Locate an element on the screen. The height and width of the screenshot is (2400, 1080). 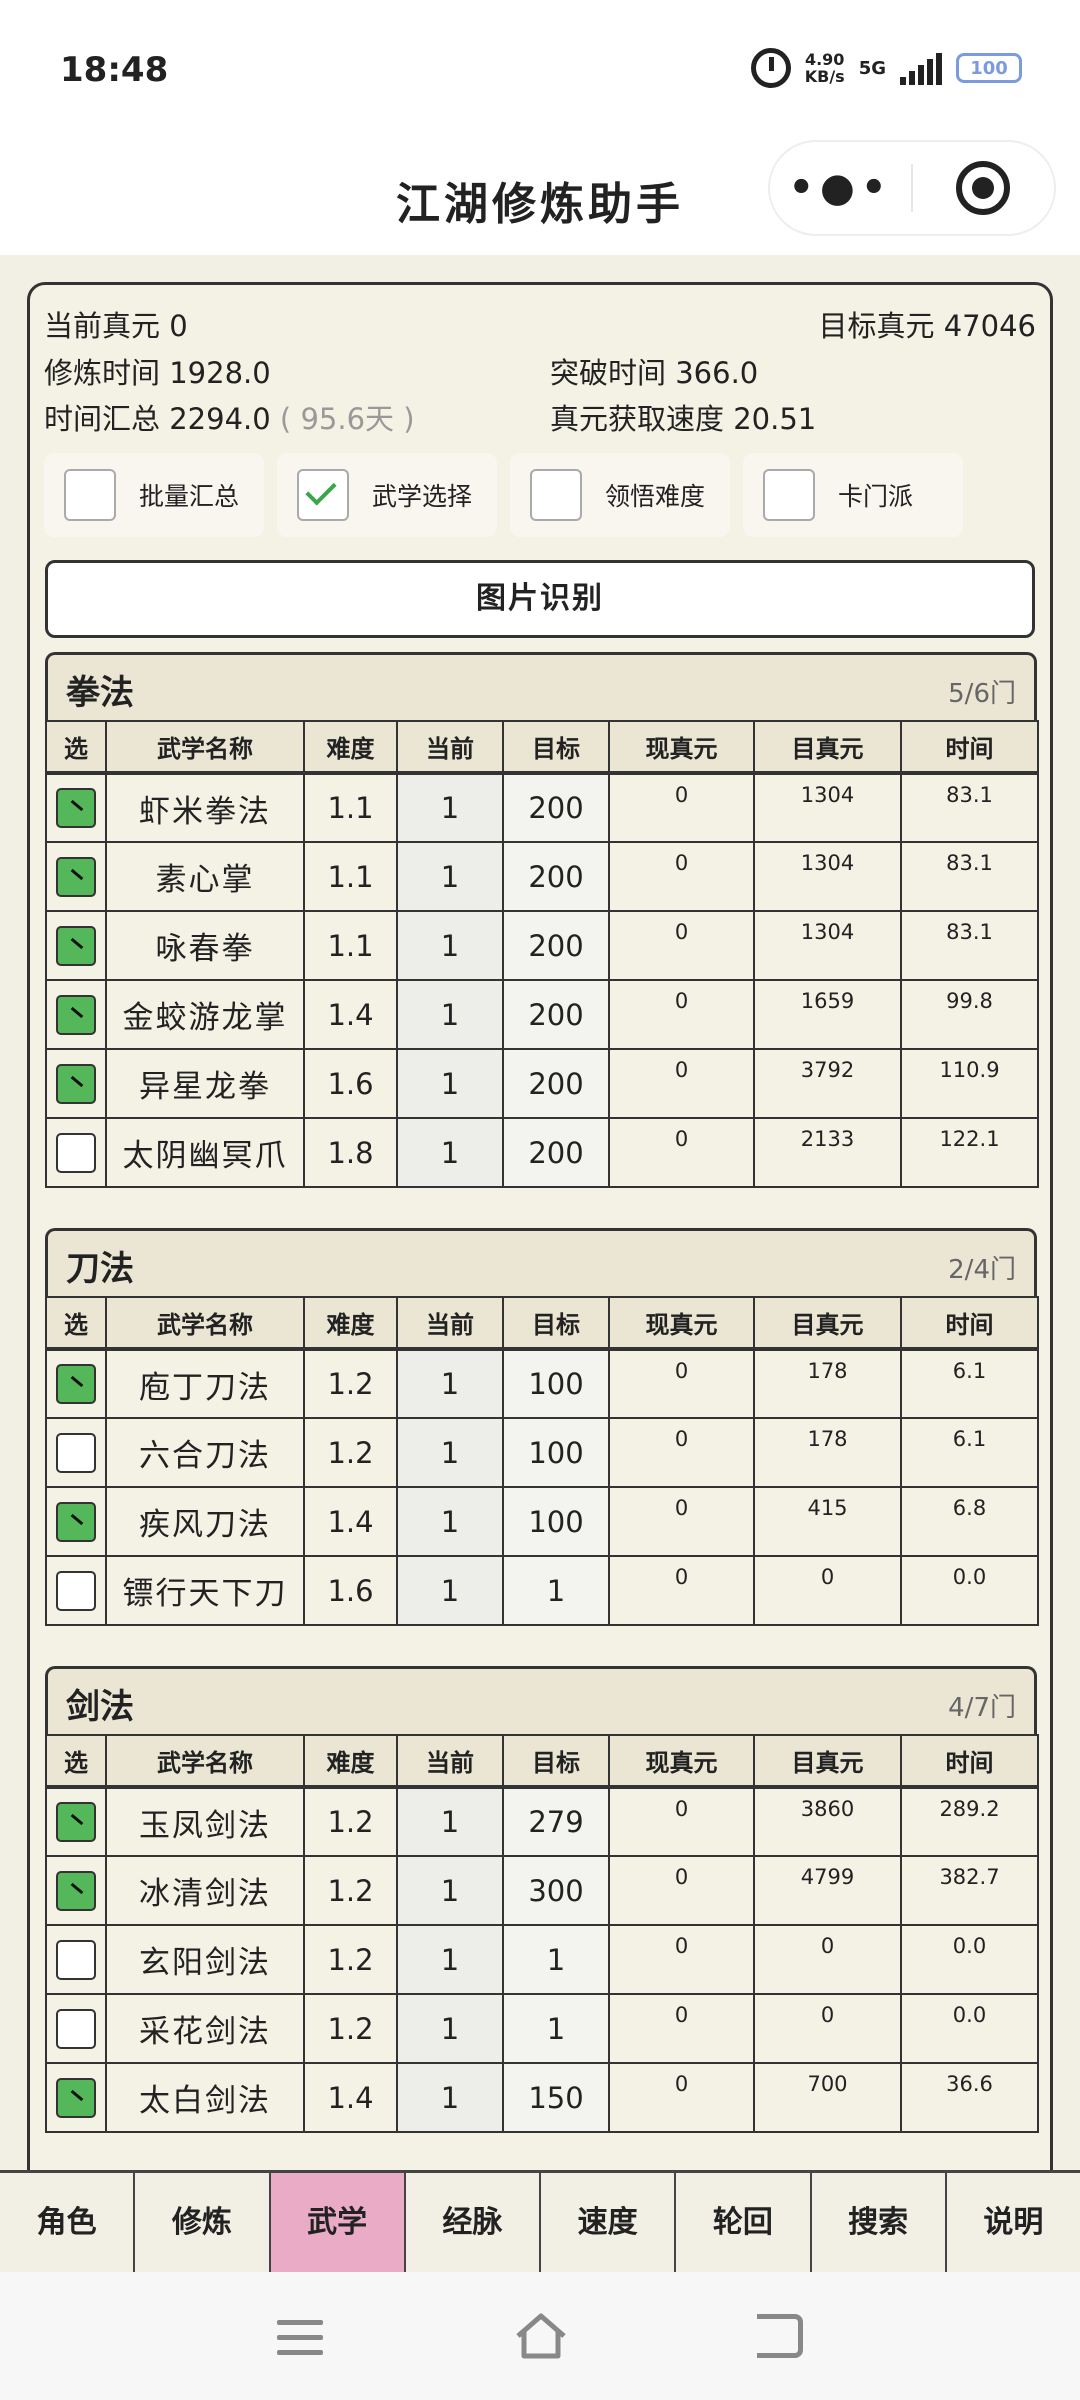
option-1: 武学选择 is located at coordinates (387, 495).